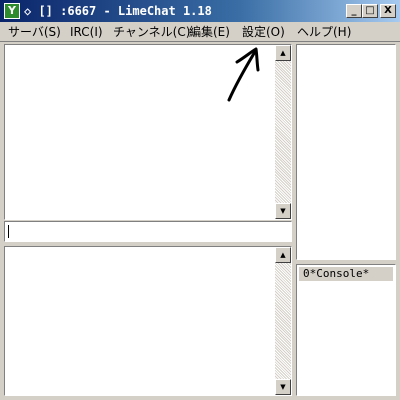 Image resolution: width=400 pixels, height=400 pixels. Describe the element at coordinates (86, 32) in the screenshot. I see `menu-irc: IRC(I)` at that location.